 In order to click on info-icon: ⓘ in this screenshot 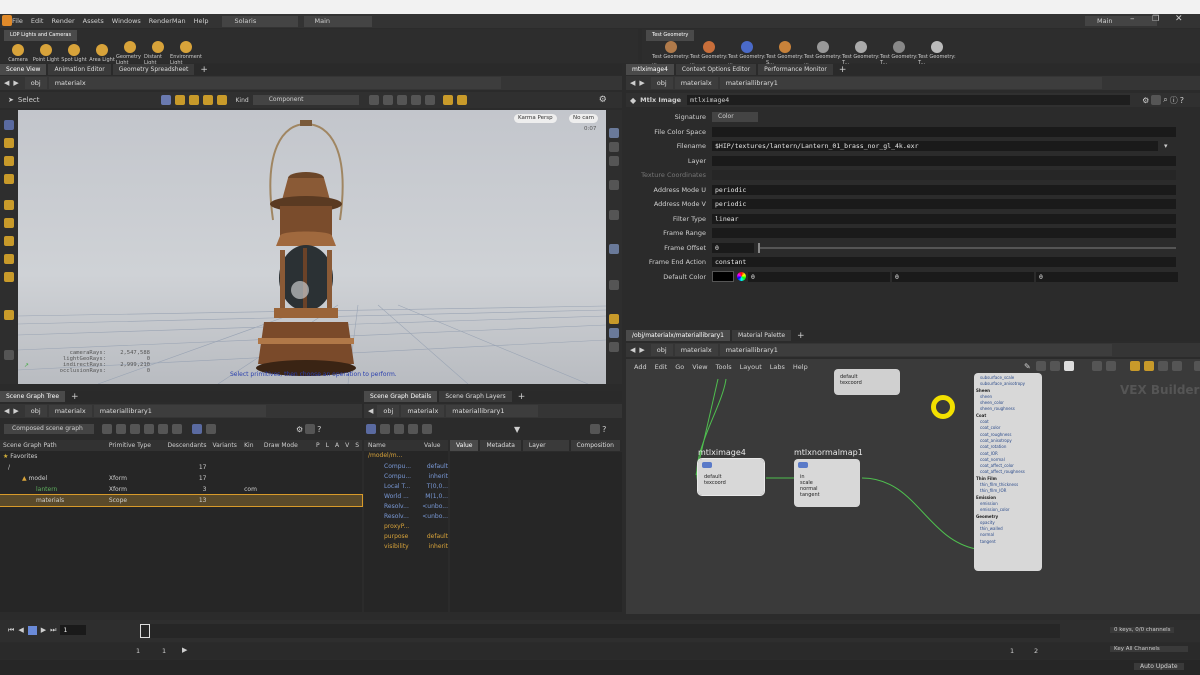, I will do `click(1174, 100)`.